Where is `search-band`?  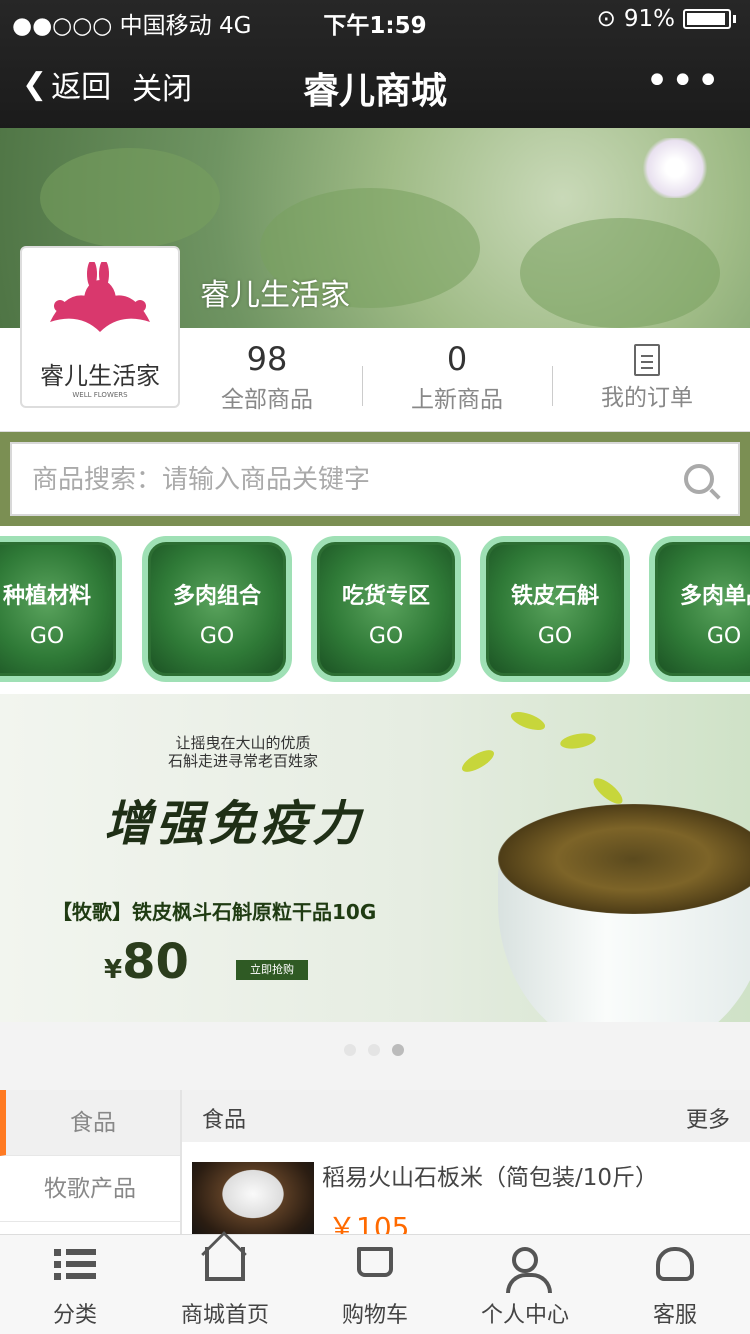
search-band is located at coordinates (375, 479).